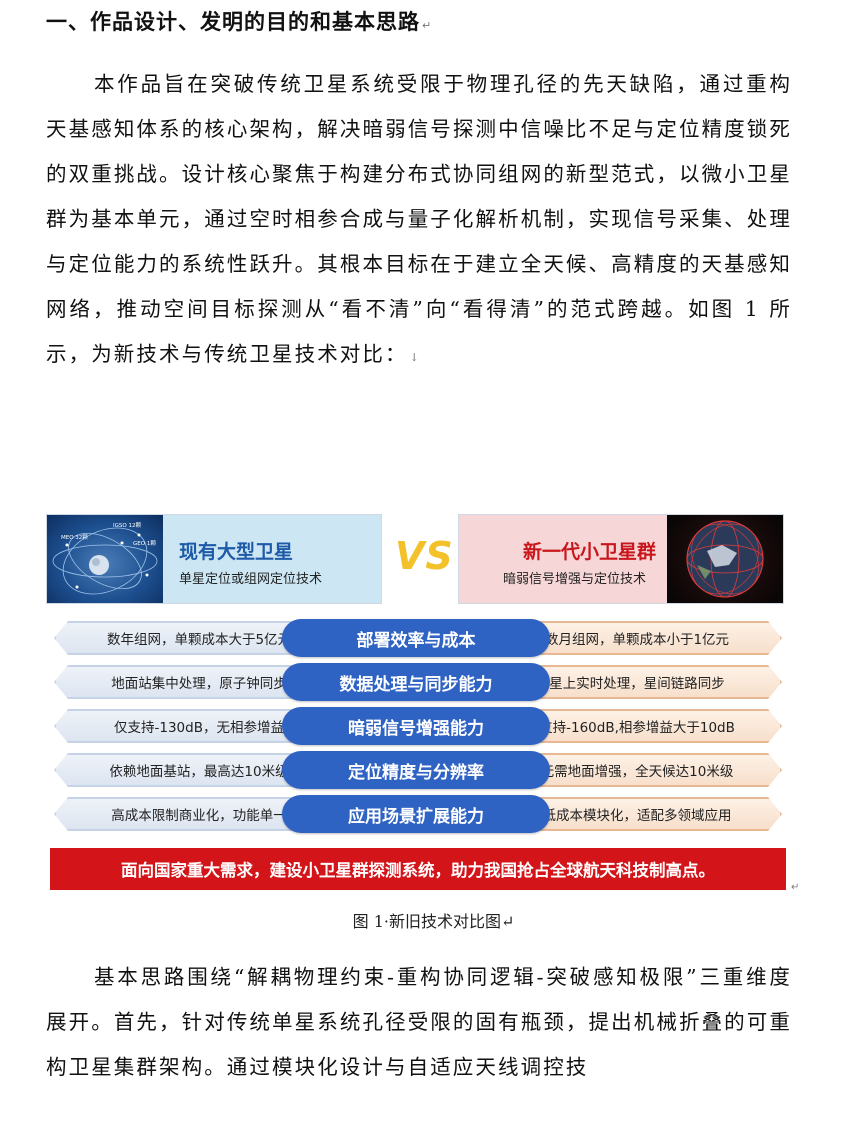 Image resolution: width=867 pixels, height=1126 pixels. I want to click on orbit-label-igso: IGSO 12颗, so click(127, 525).